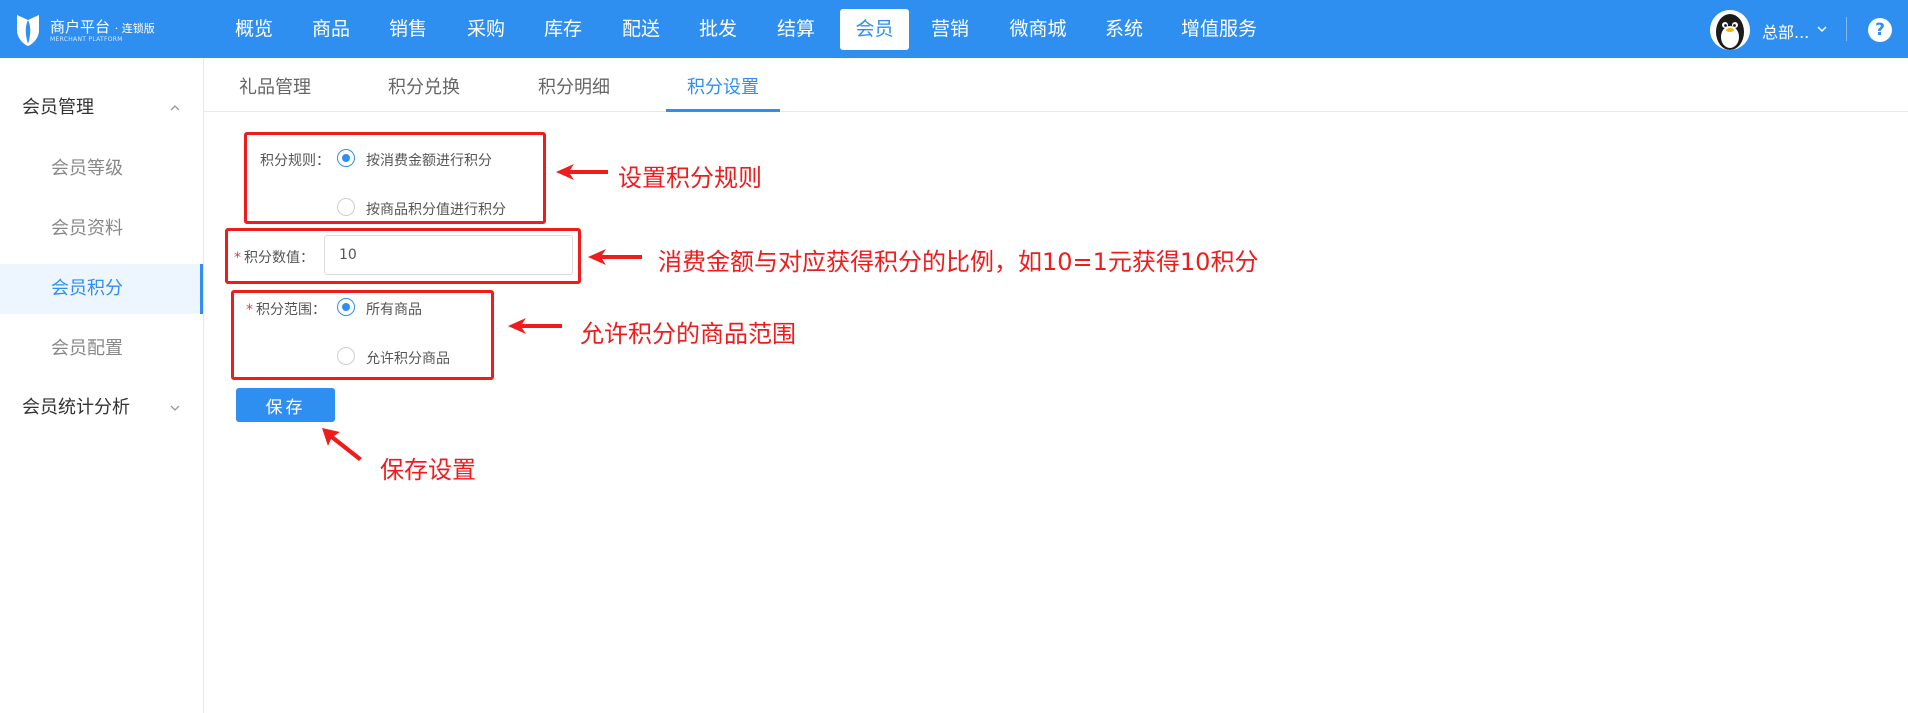 This screenshot has height=713, width=1908. Describe the element at coordinates (688, 334) in the screenshot. I see `annotation-text-scope: 允许积分的商品范围` at that location.